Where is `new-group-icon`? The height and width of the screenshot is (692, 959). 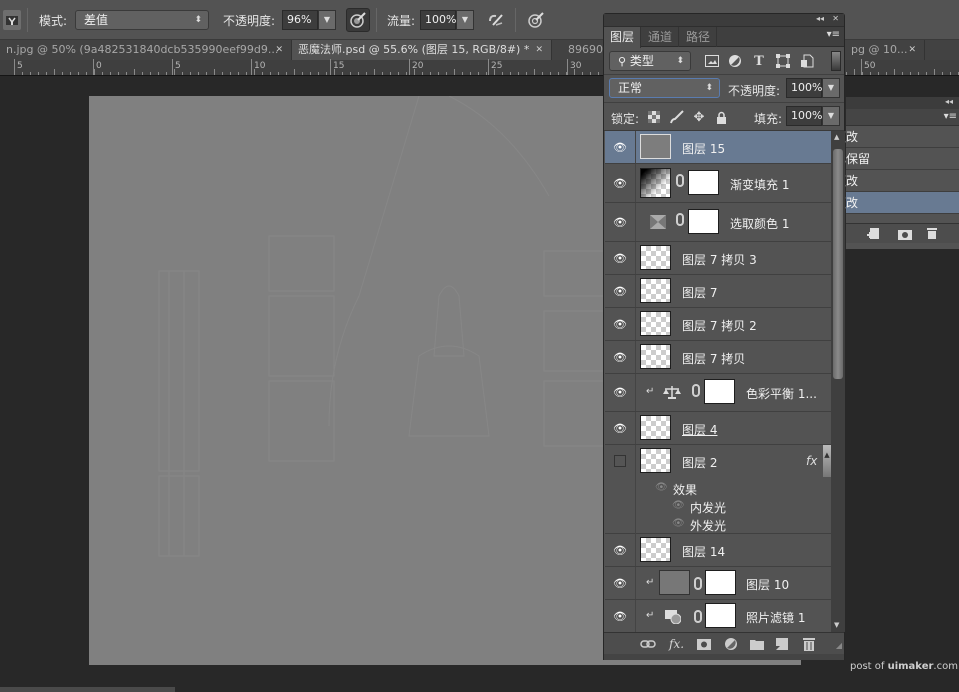 new-group-icon is located at coordinates (757, 644).